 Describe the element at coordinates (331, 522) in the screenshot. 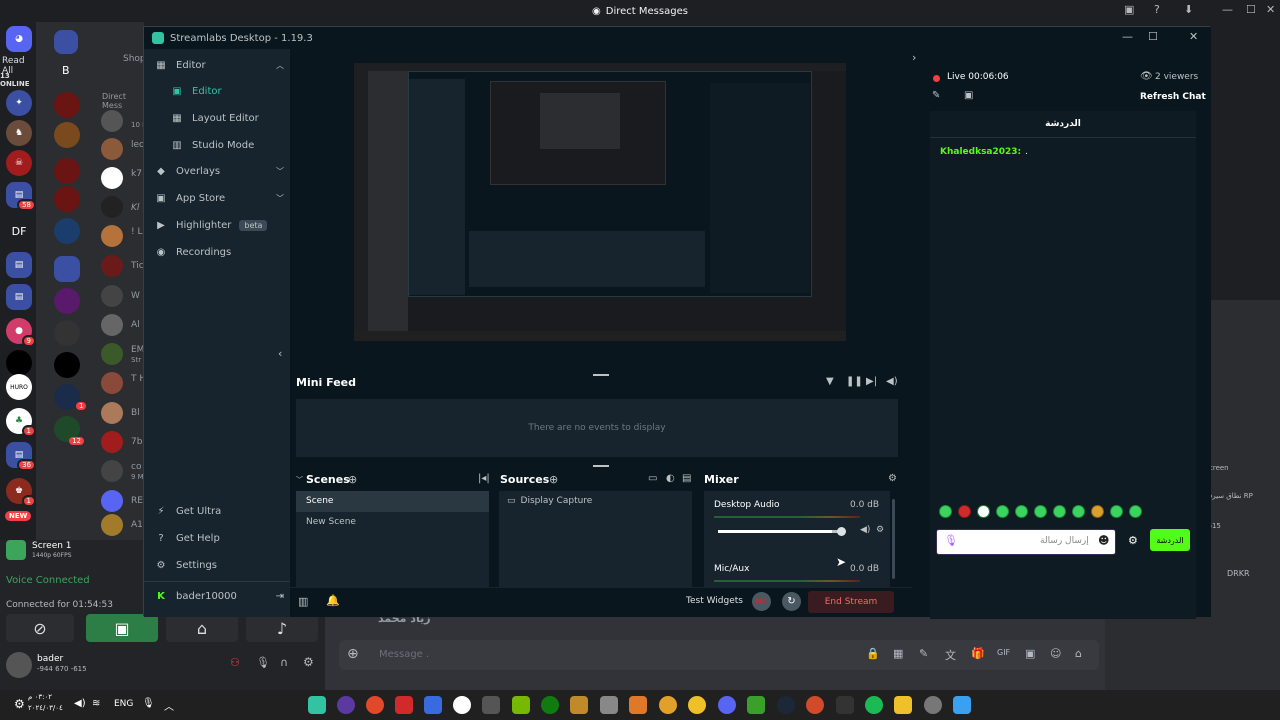

I see `scene-item: New Scene` at that location.